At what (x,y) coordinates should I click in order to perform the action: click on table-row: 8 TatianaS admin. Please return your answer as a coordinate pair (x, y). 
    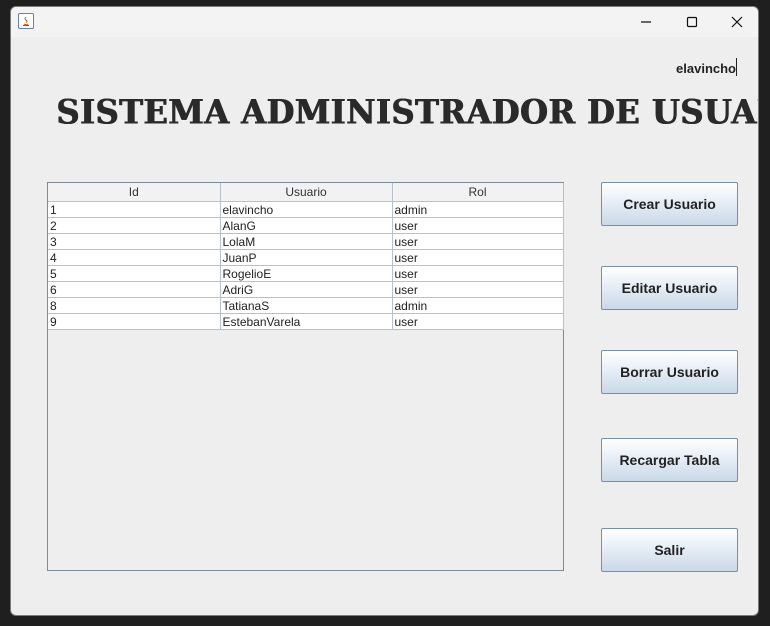
    Looking at the image, I should click on (306, 305).